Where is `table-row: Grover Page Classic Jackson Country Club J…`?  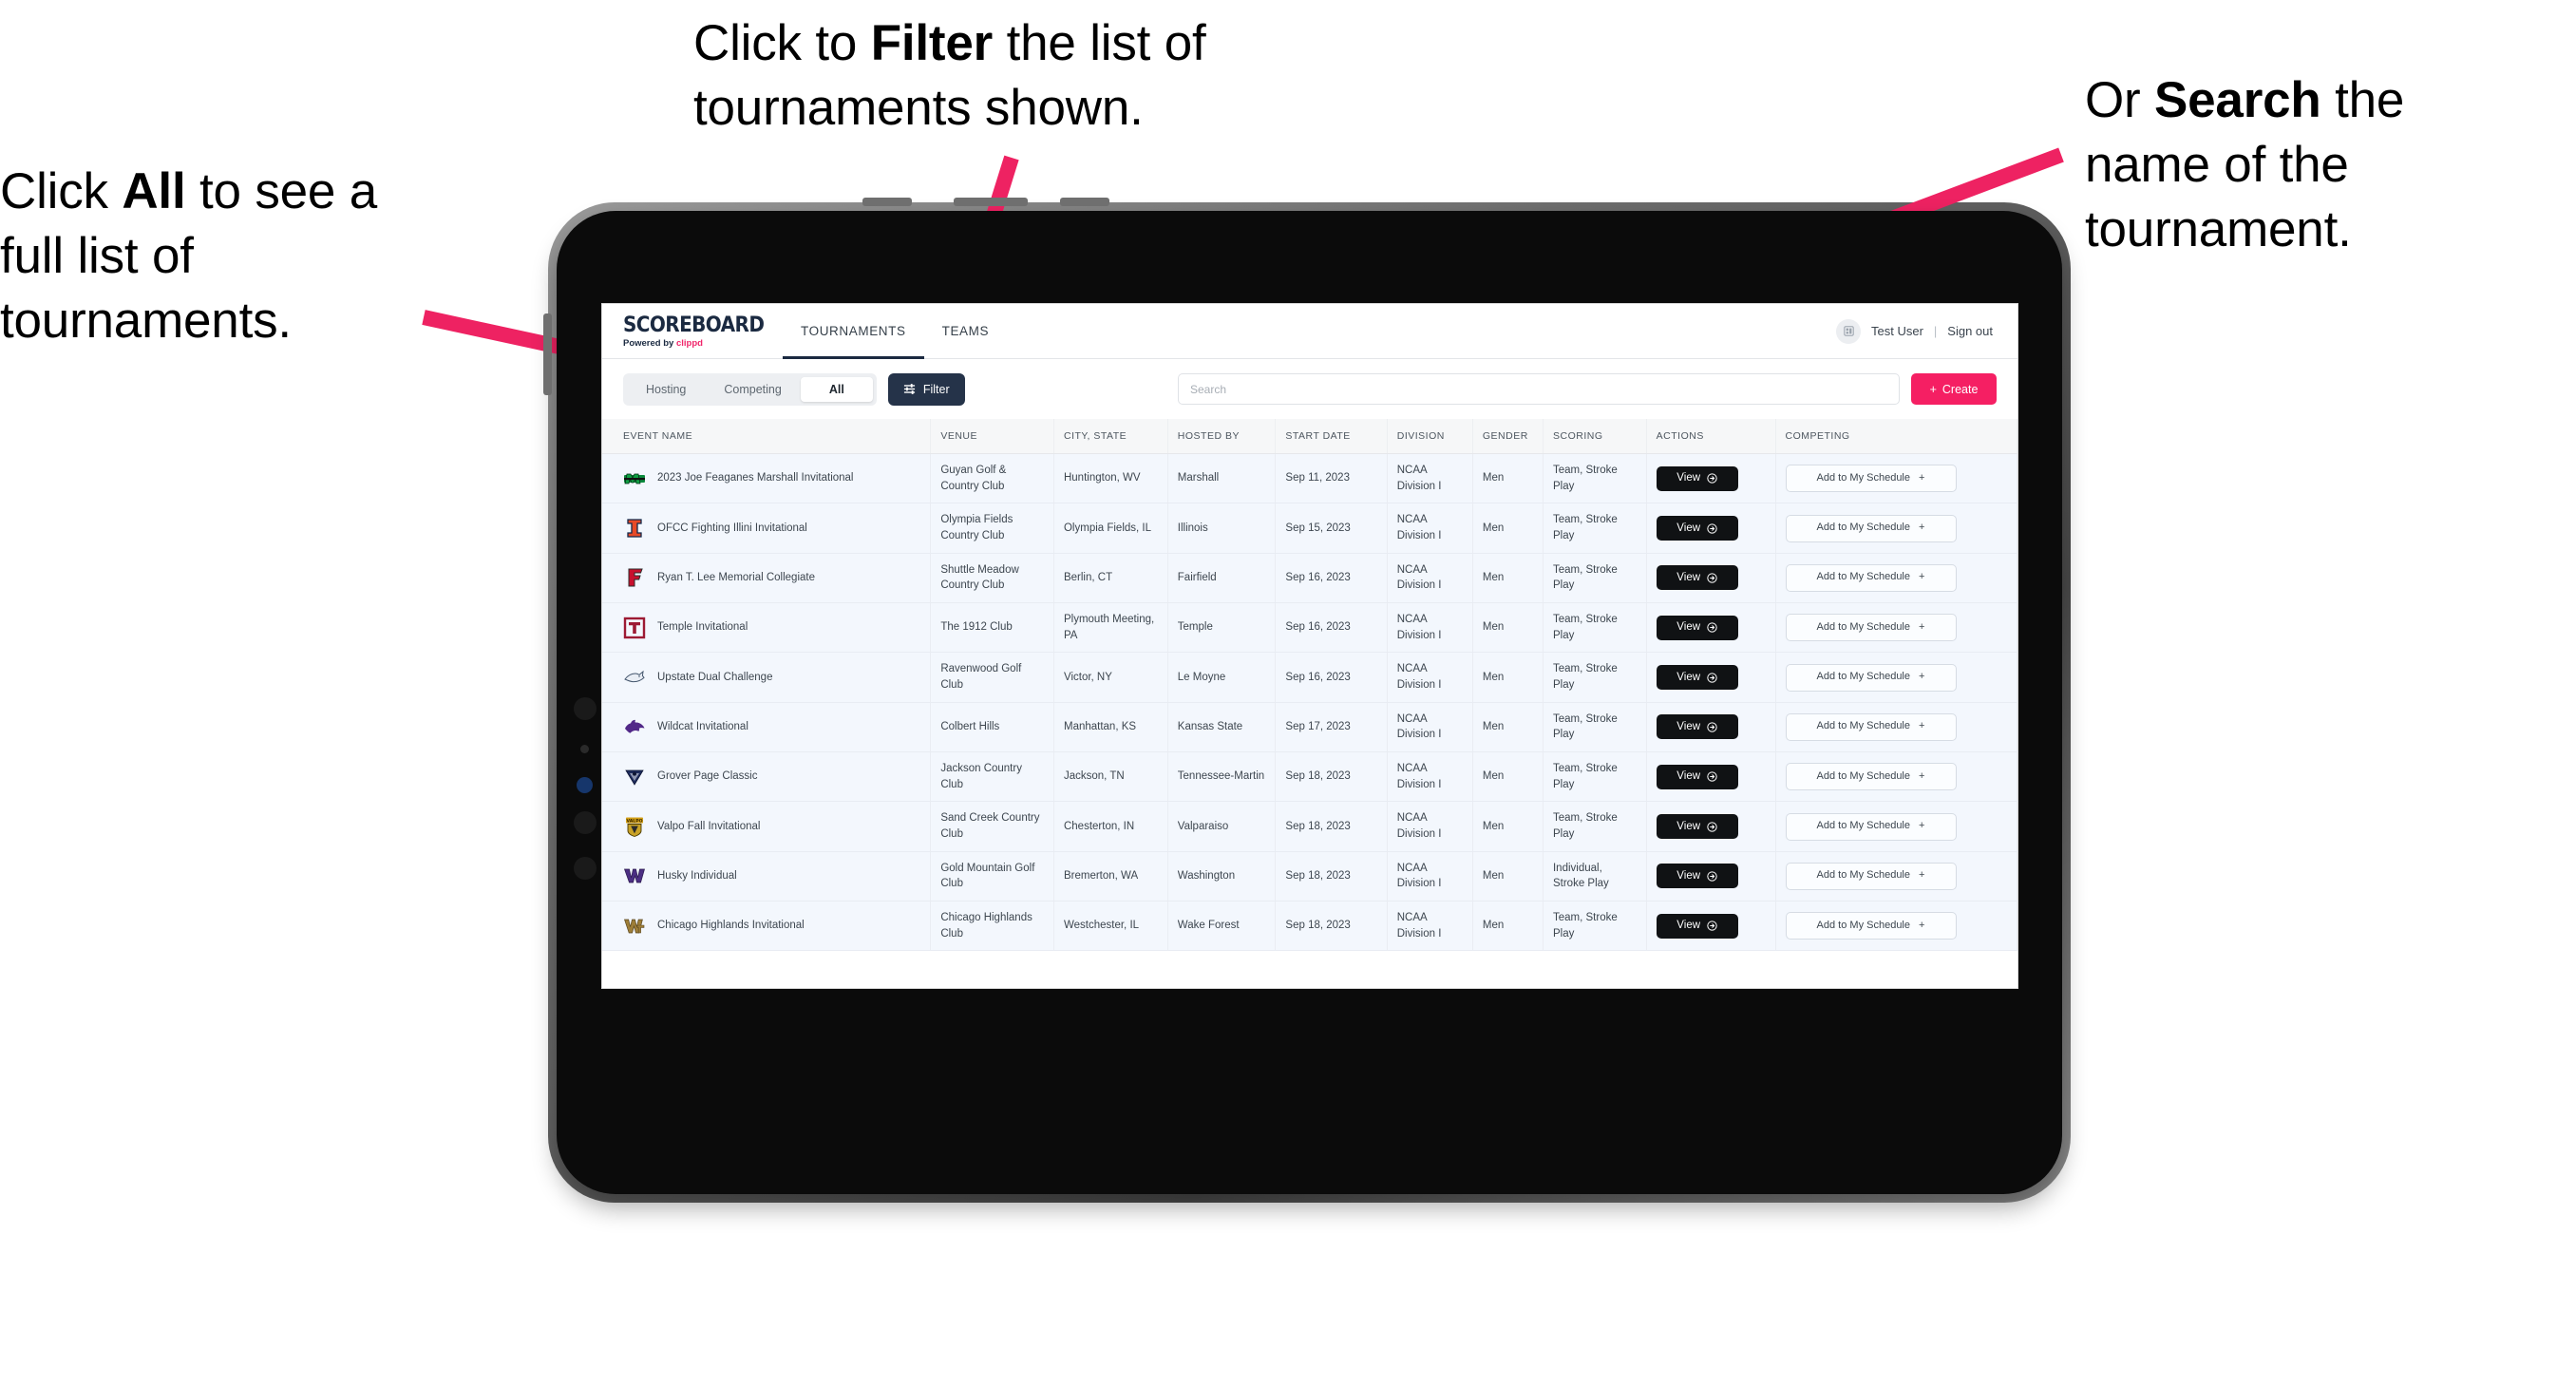 table-row: Grover Page Classic Jackson Country Club J… is located at coordinates (1309, 777).